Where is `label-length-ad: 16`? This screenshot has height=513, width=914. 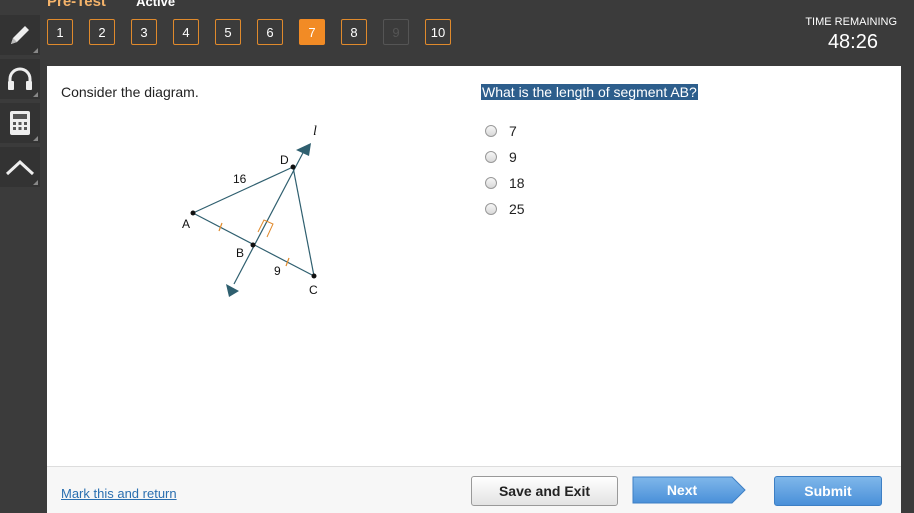
label-length-ad: 16 is located at coordinates (240, 179).